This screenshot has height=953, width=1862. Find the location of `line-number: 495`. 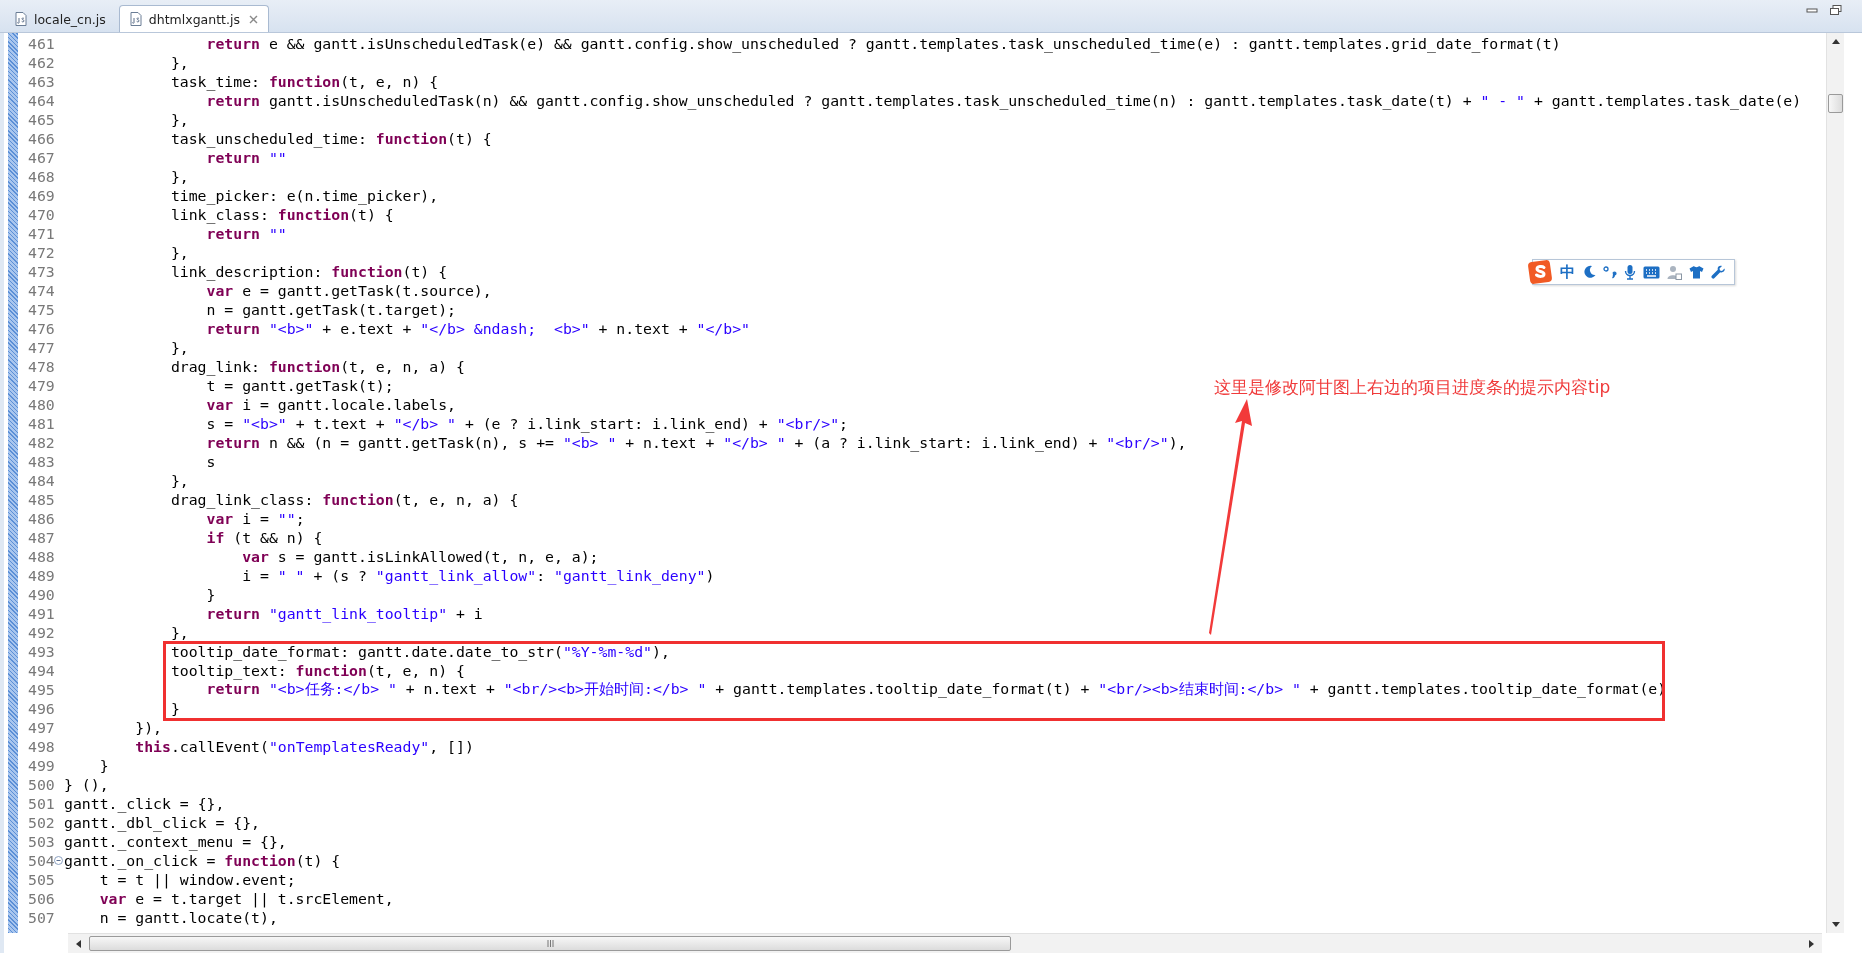

line-number: 495 is located at coordinates (40, 689).